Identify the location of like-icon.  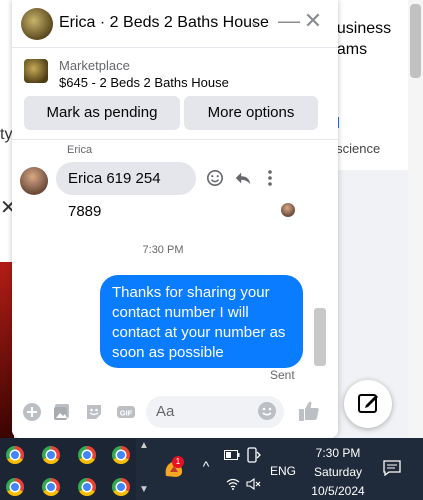
(309, 411).